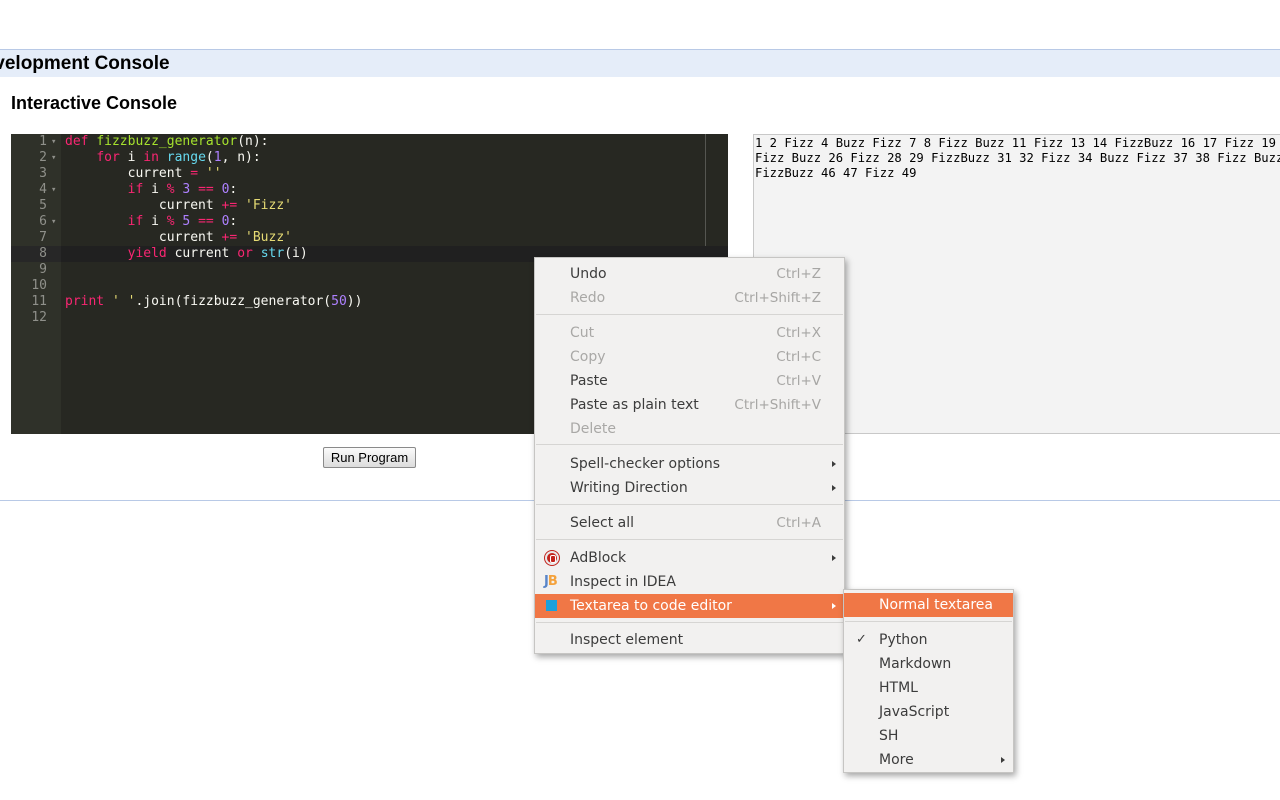  What do you see at coordinates (39, 285) in the screenshot?
I see `line-number: 10` at bounding box center [39, 285].